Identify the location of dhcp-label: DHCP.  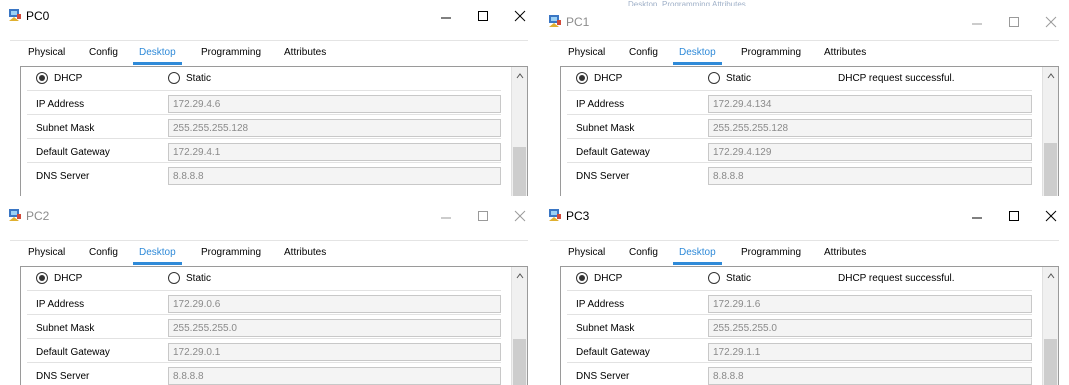
(608, 78).